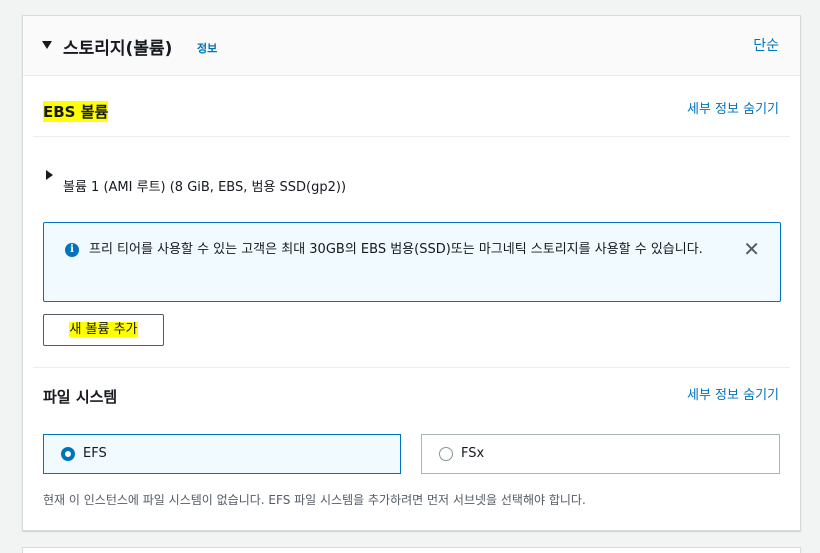 The width and height of the screenshot is (820, 553). Describe the element at coordinates (446, 454) in the screenshot. I see `fsx-radio` at that location.